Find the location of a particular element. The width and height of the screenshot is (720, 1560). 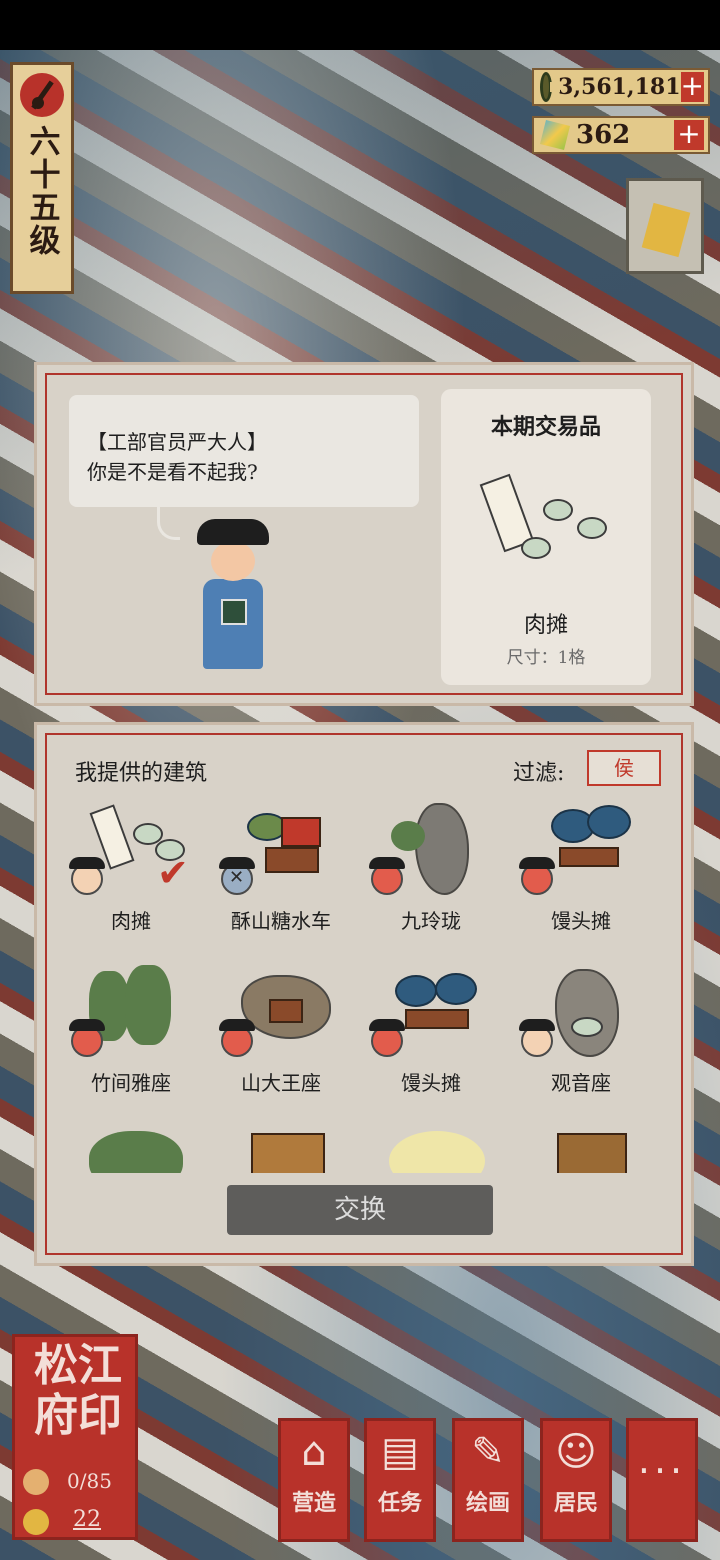

building-name: 肉摊 is located at coordinates (131, 921).